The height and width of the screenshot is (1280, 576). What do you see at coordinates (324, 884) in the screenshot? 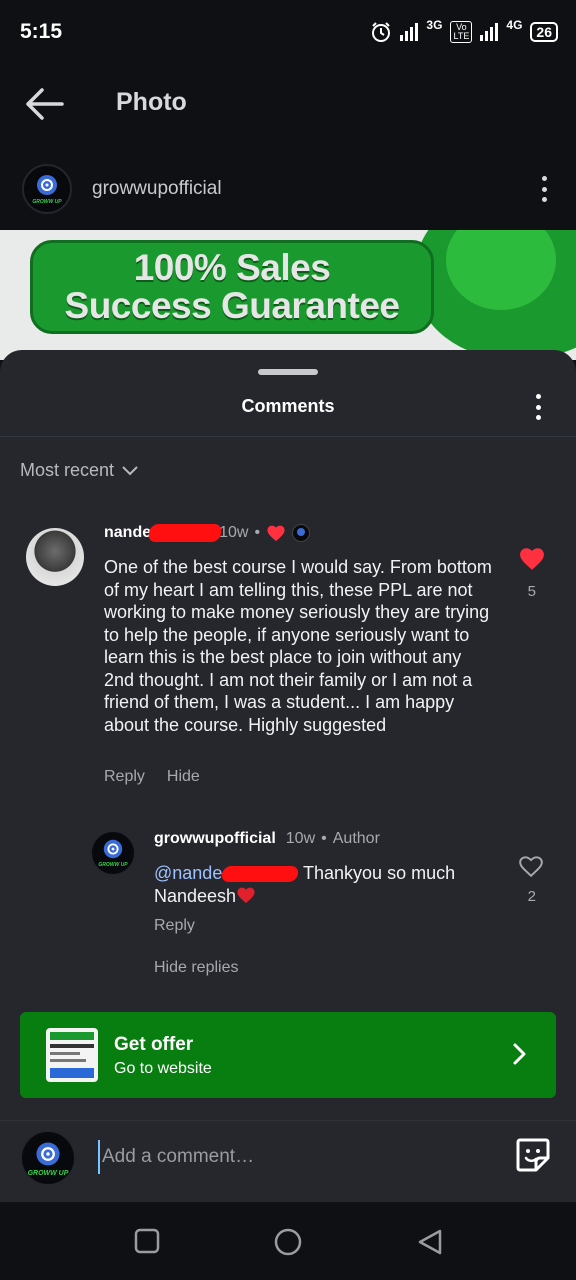
I see `reply-text: @nande Thankyou so much Nandeesh` at bounding box center [324, 884].